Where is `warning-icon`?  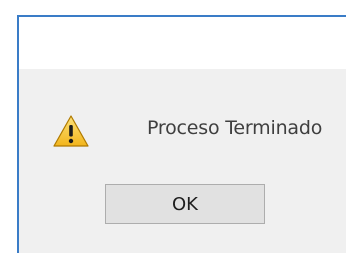 warning-icon is located at coordinates (71, 131).